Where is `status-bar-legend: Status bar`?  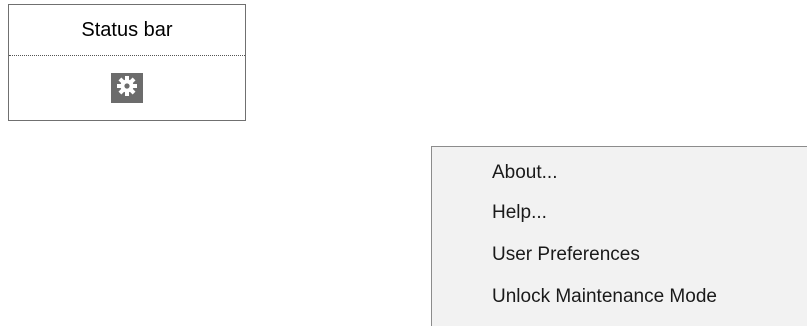
status-bar-legend: Status bar is located at coordinates (127, 62).